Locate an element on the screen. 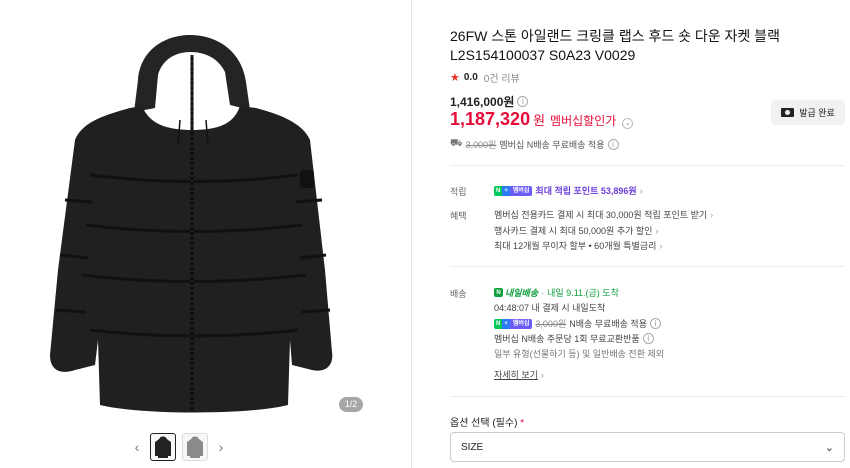  sale-price-value: 1,187,320 is located at coordinates (490, 119).